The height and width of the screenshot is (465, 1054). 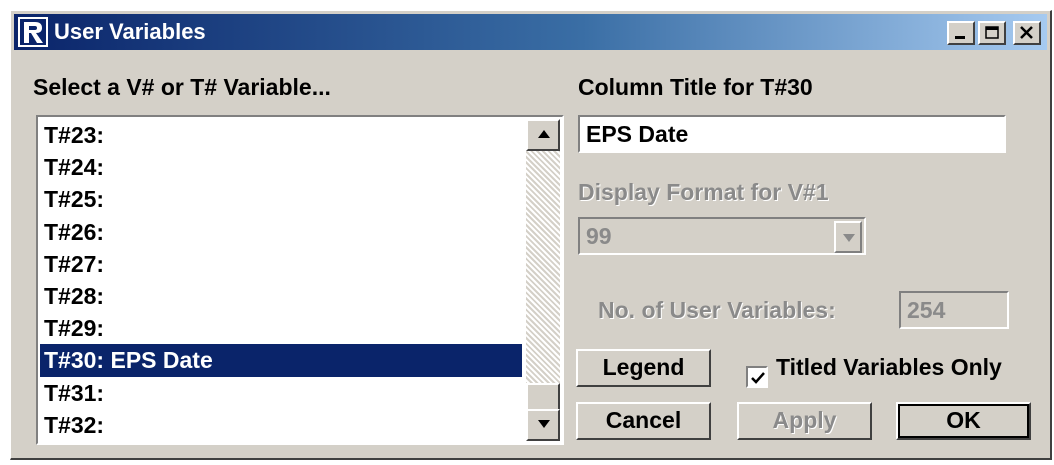 What do you see at coordinates (281, 135) in the screenshot?
I see `list-item: T#23:` at bounding box center [281, 135].